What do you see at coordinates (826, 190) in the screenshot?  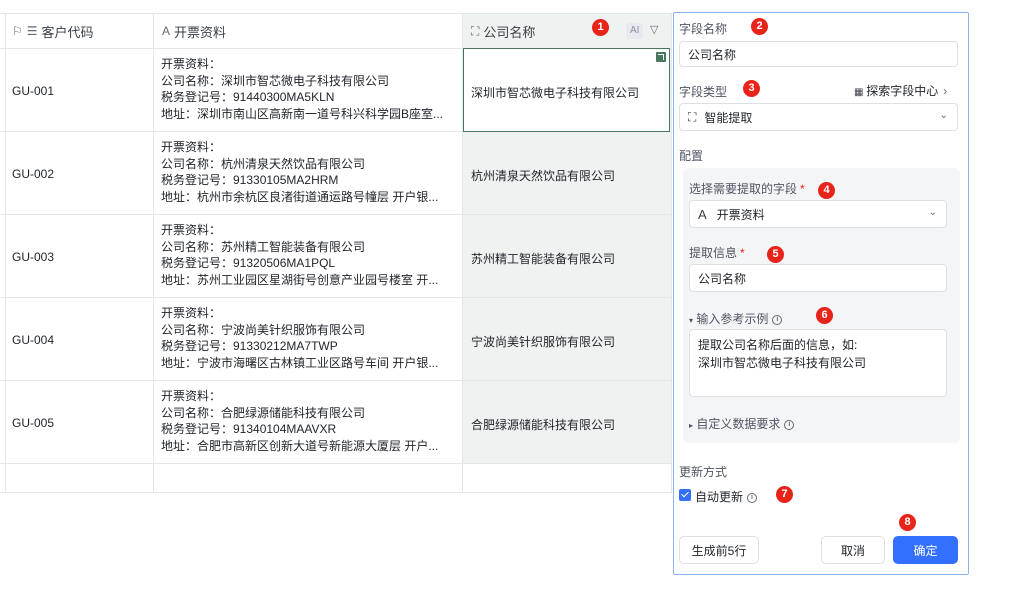 I see `annotation-badge: 4` at bounding box center [826, 190].